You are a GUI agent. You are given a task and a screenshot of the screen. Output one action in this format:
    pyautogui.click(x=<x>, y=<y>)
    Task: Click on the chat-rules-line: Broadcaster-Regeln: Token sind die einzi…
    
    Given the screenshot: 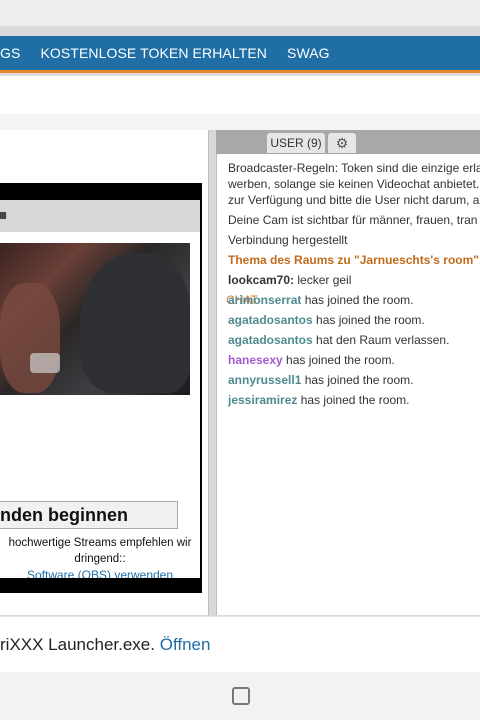 What is the action you would take?
    pyautogui.click(x=354, y=168)
    